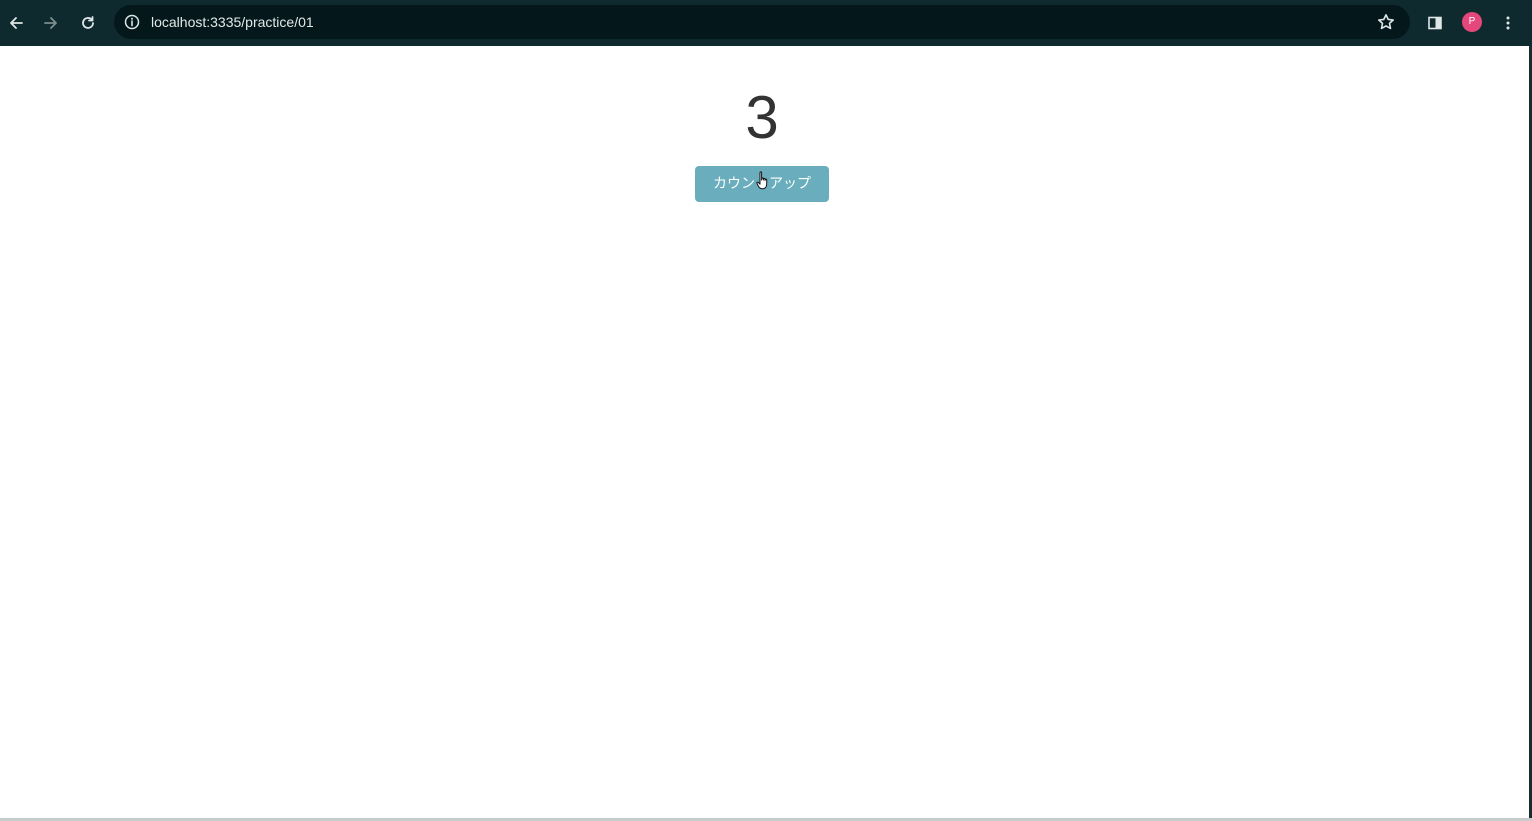  I want to click on more-menu-button, so click(1508, 23).